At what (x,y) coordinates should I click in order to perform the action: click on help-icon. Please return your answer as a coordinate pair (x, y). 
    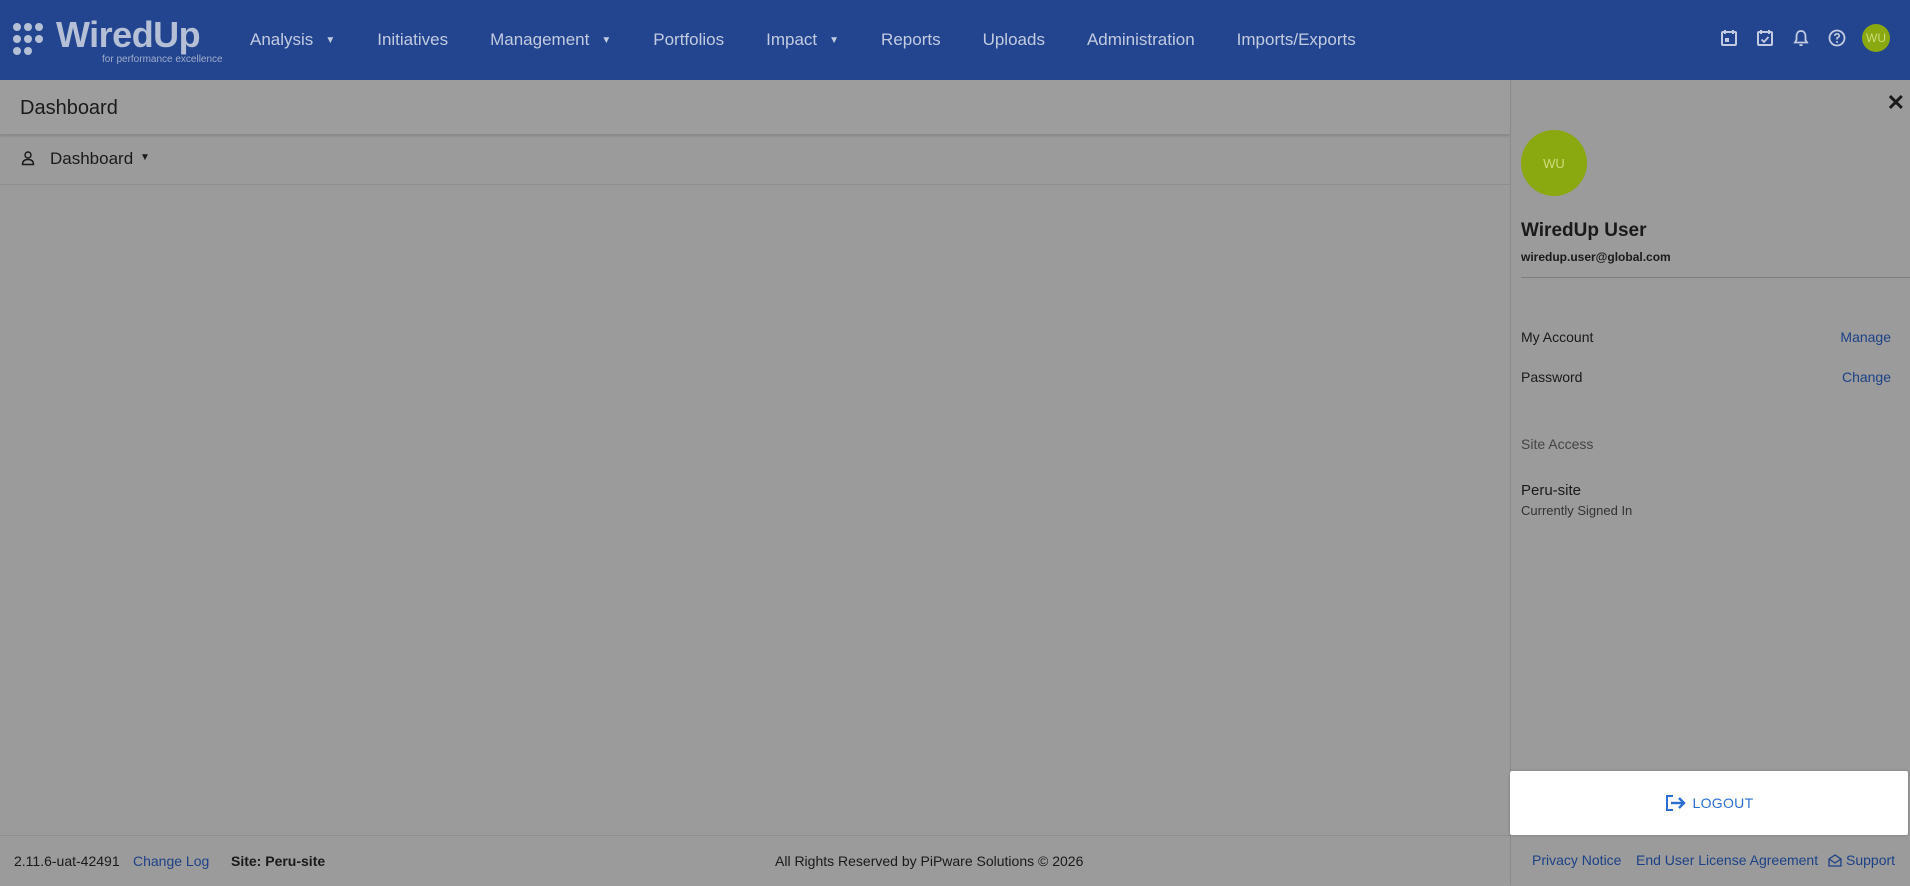
    Looking at the image, I should click on (1837, 38).